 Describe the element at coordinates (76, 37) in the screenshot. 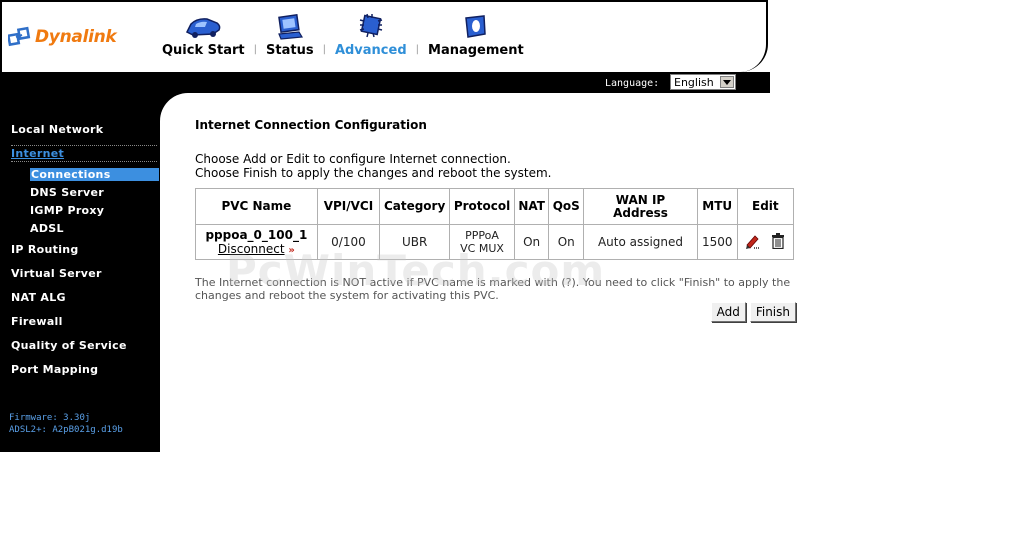

I see `logo-text: Dynalink` at that location.